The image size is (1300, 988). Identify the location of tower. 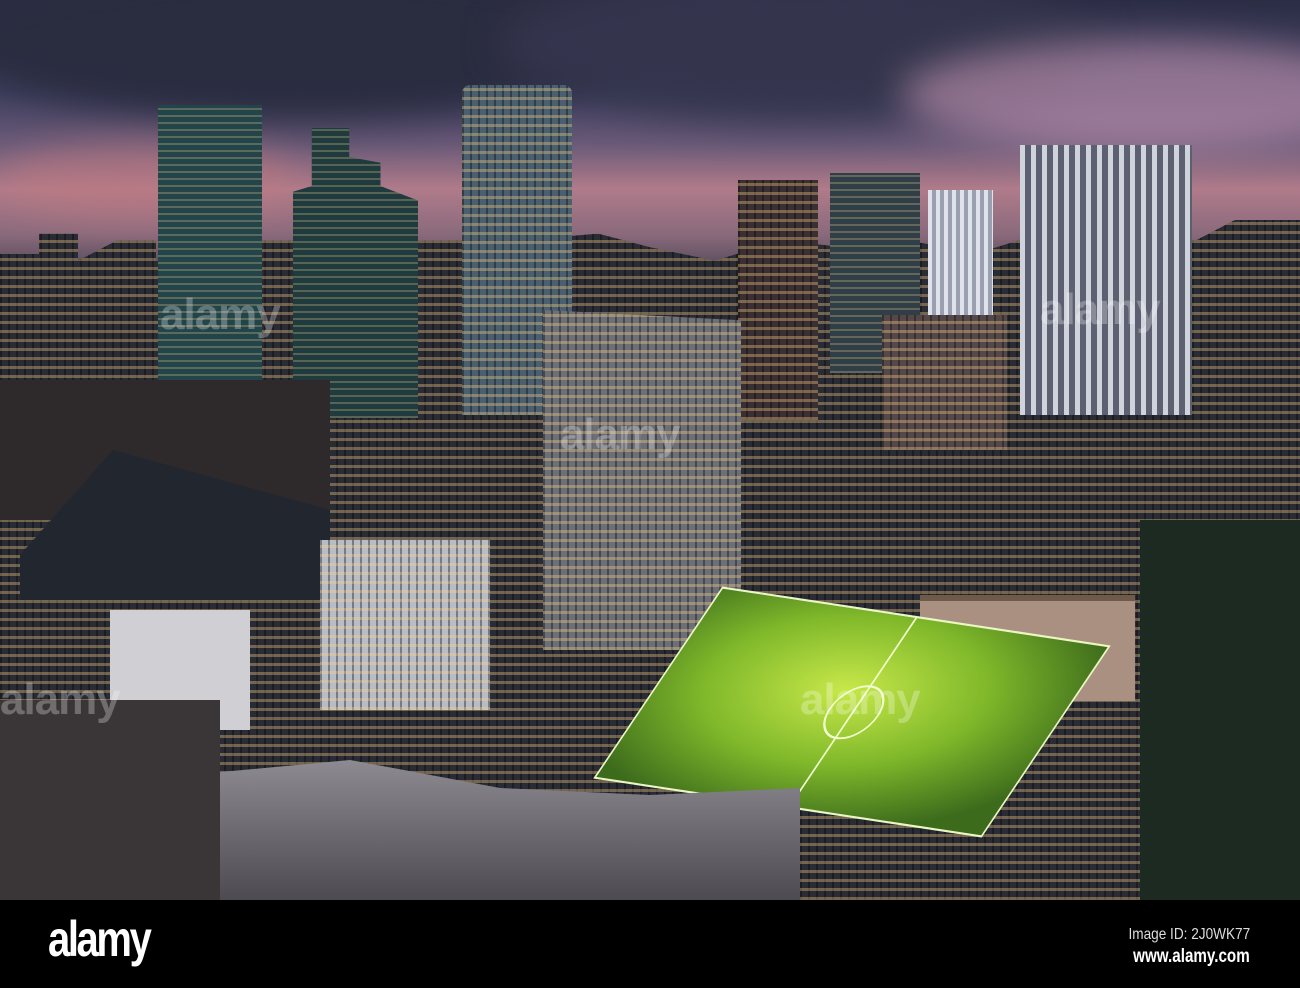
(778, 300).